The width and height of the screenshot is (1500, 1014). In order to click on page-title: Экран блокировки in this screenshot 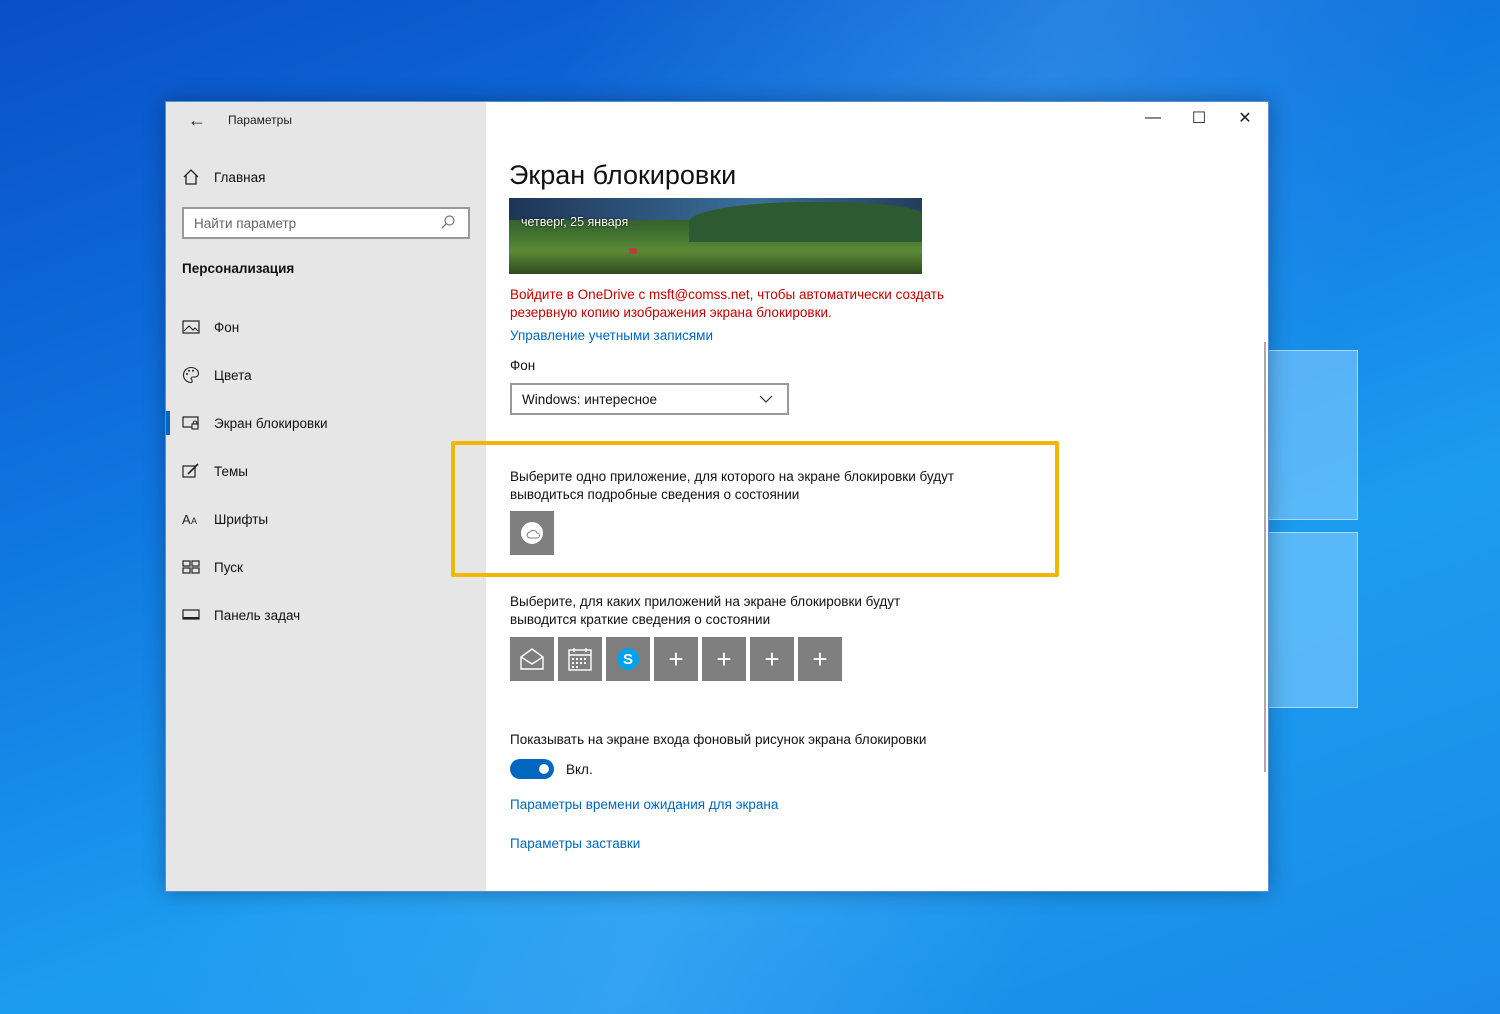, I will do `click(623, 175)`.